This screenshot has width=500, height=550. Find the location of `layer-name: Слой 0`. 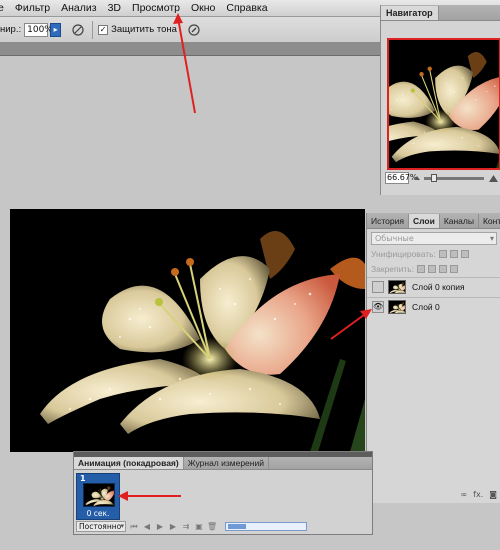

layer-name: Слой 0 is located at coordinates (426, 307).